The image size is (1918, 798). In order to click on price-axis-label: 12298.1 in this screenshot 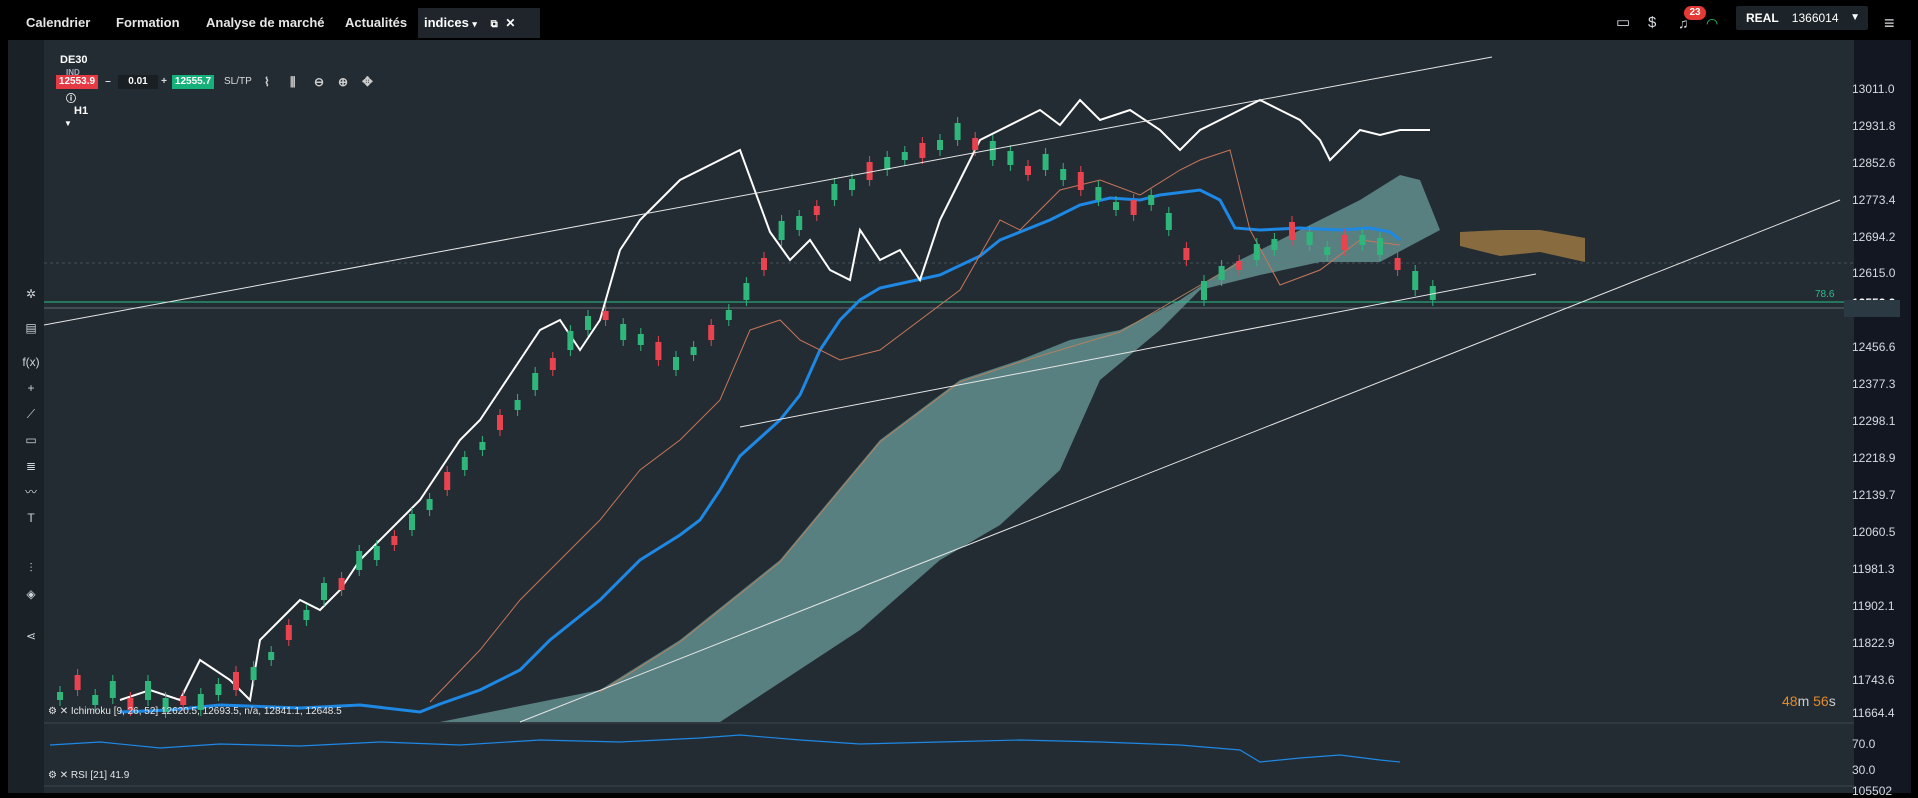, I will do `click(1874, 421)`.